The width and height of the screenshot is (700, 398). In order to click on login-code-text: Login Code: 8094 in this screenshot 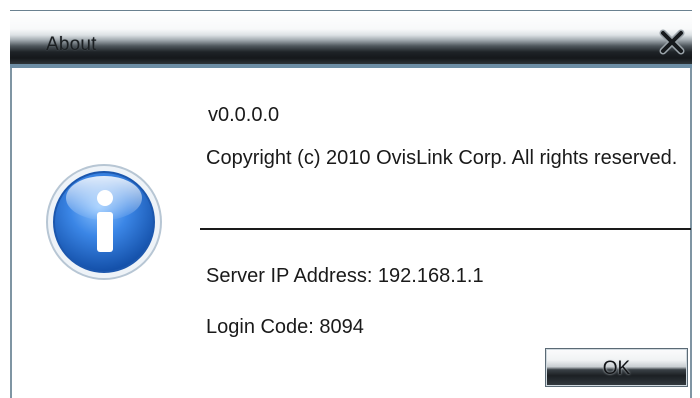, I will do `click(285, 327)`.